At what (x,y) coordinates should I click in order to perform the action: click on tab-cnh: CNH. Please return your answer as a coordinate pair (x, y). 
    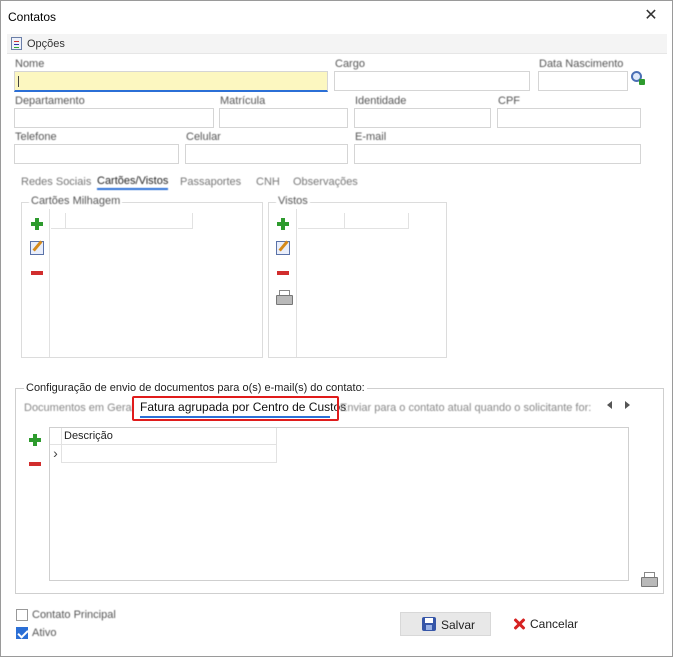
    Looking at the image, I should click on (268, 182).